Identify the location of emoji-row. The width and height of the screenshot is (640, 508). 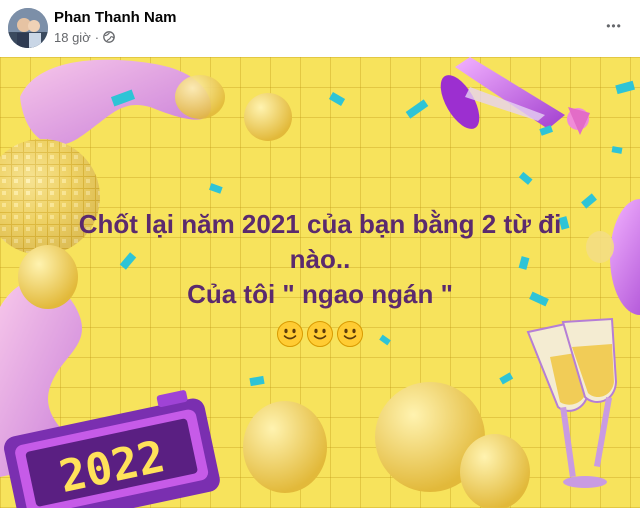
(320, 334).